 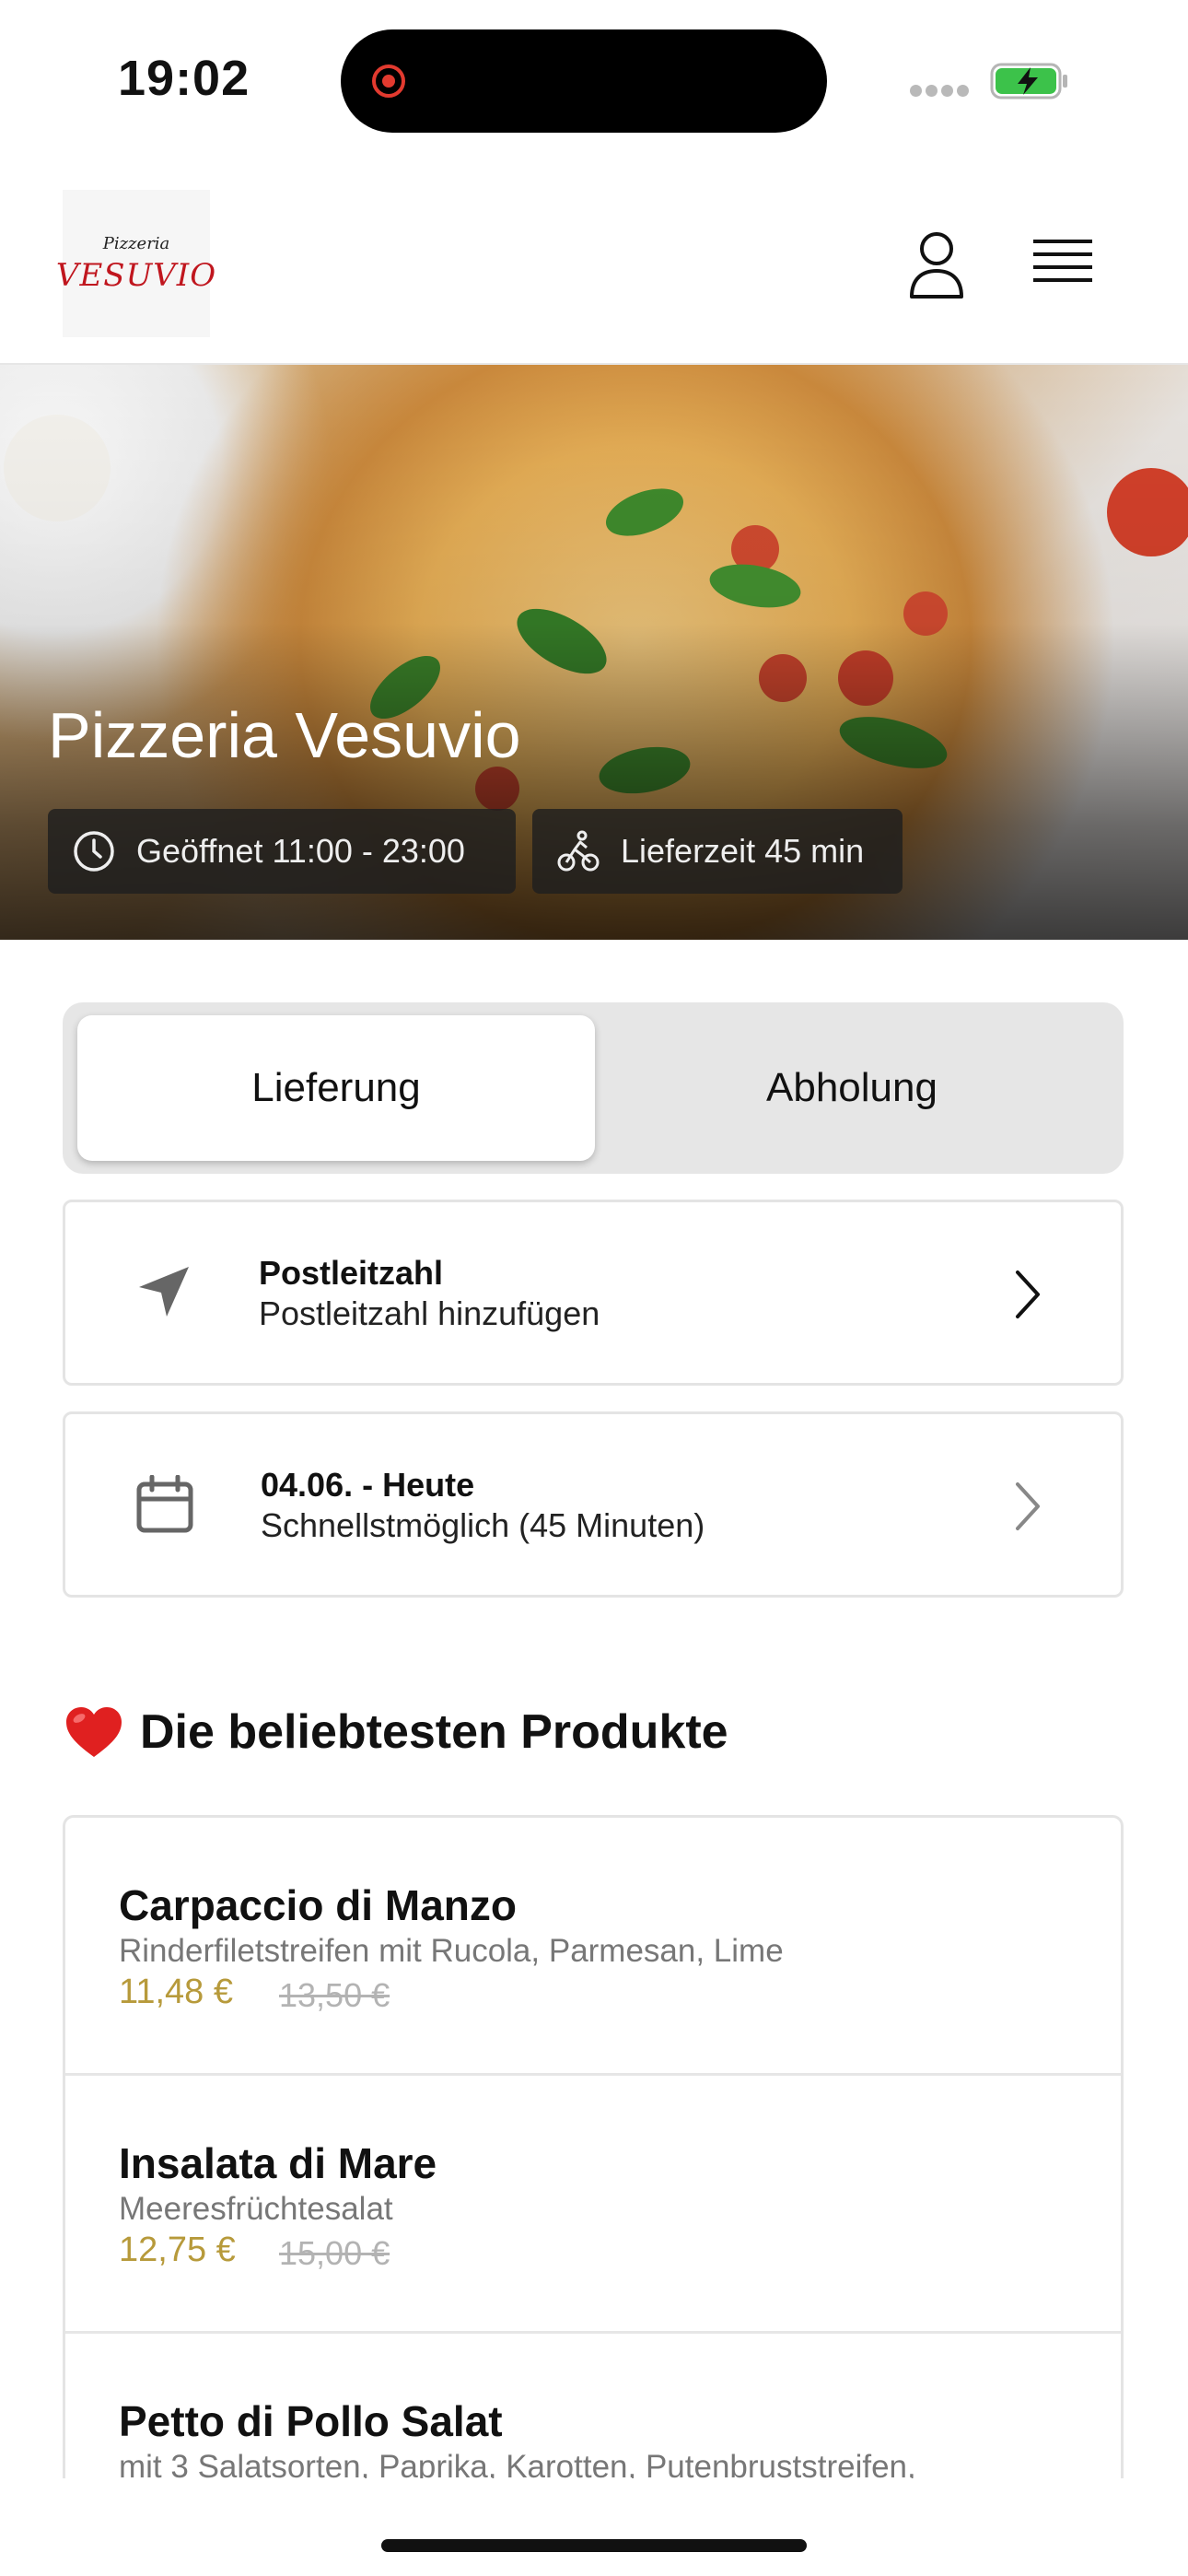 What do you see at coordinates (941, 93) in the screenshot?
I see `signal-icon` at bounding box center [941, 93].